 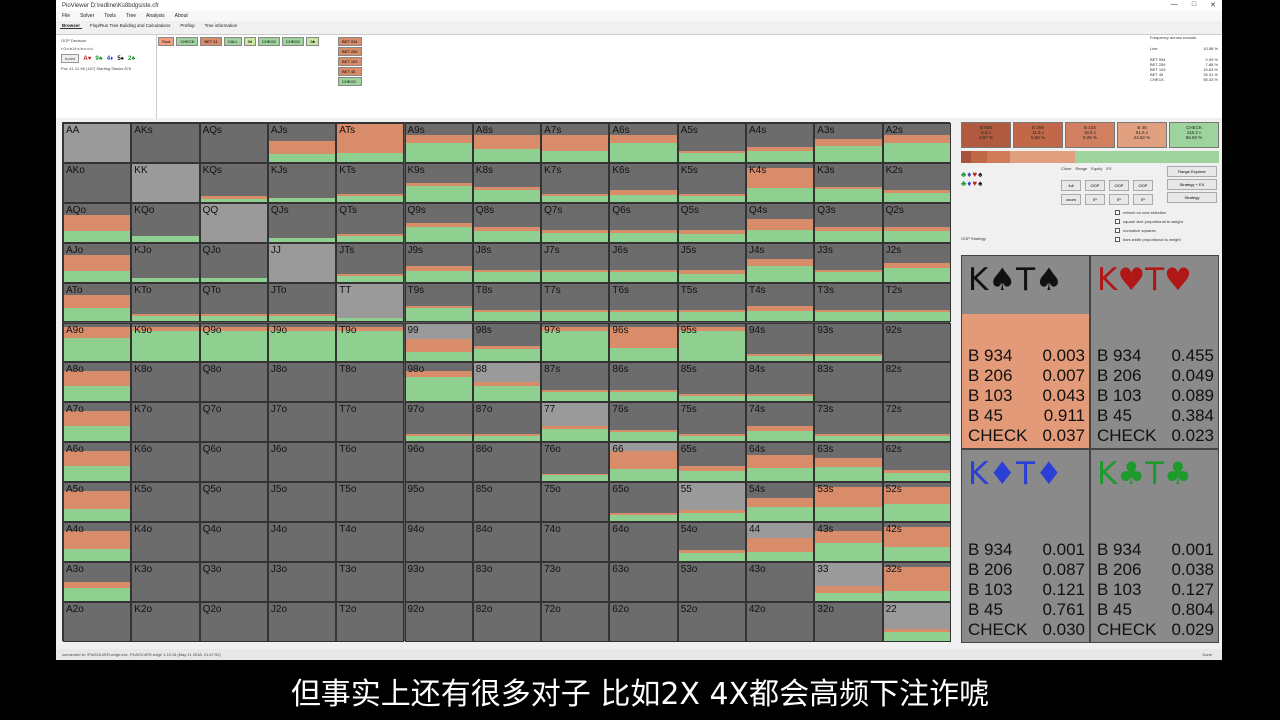 I want to click on hand-cell: T4s, so click(x=780, y=302).